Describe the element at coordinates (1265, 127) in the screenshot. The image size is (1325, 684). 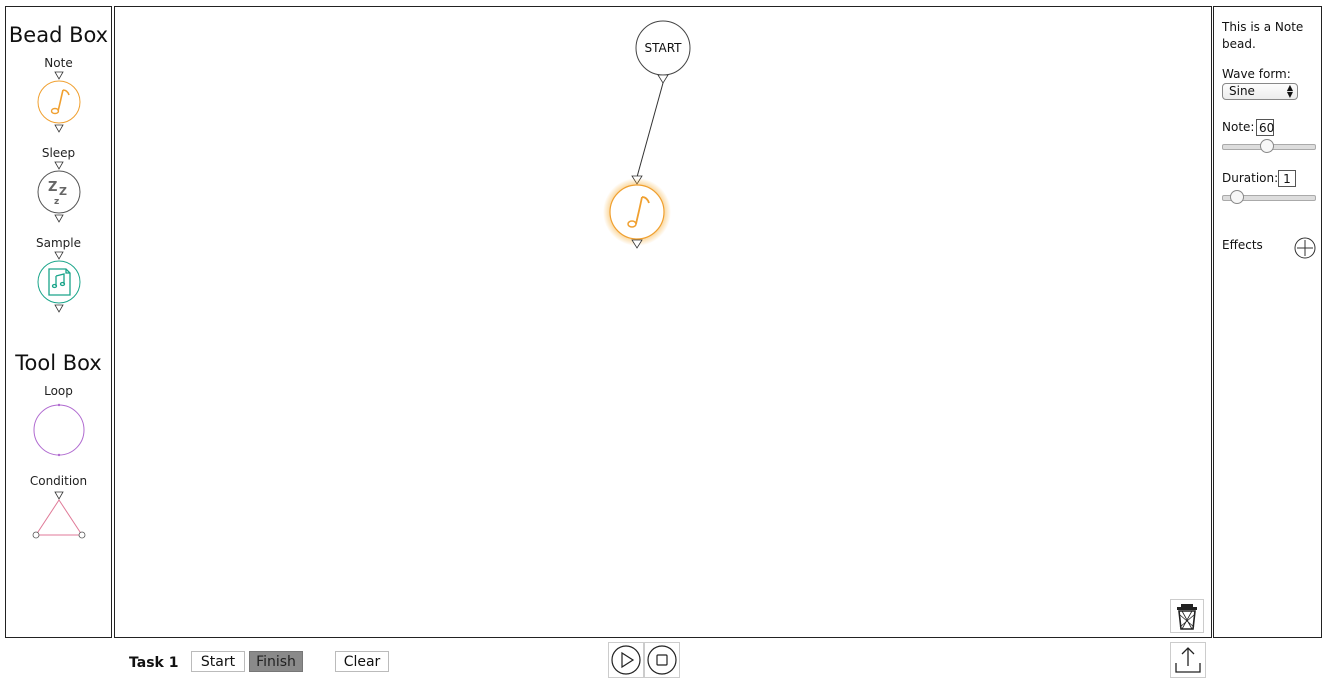
I see `note-input: 60` at that location.